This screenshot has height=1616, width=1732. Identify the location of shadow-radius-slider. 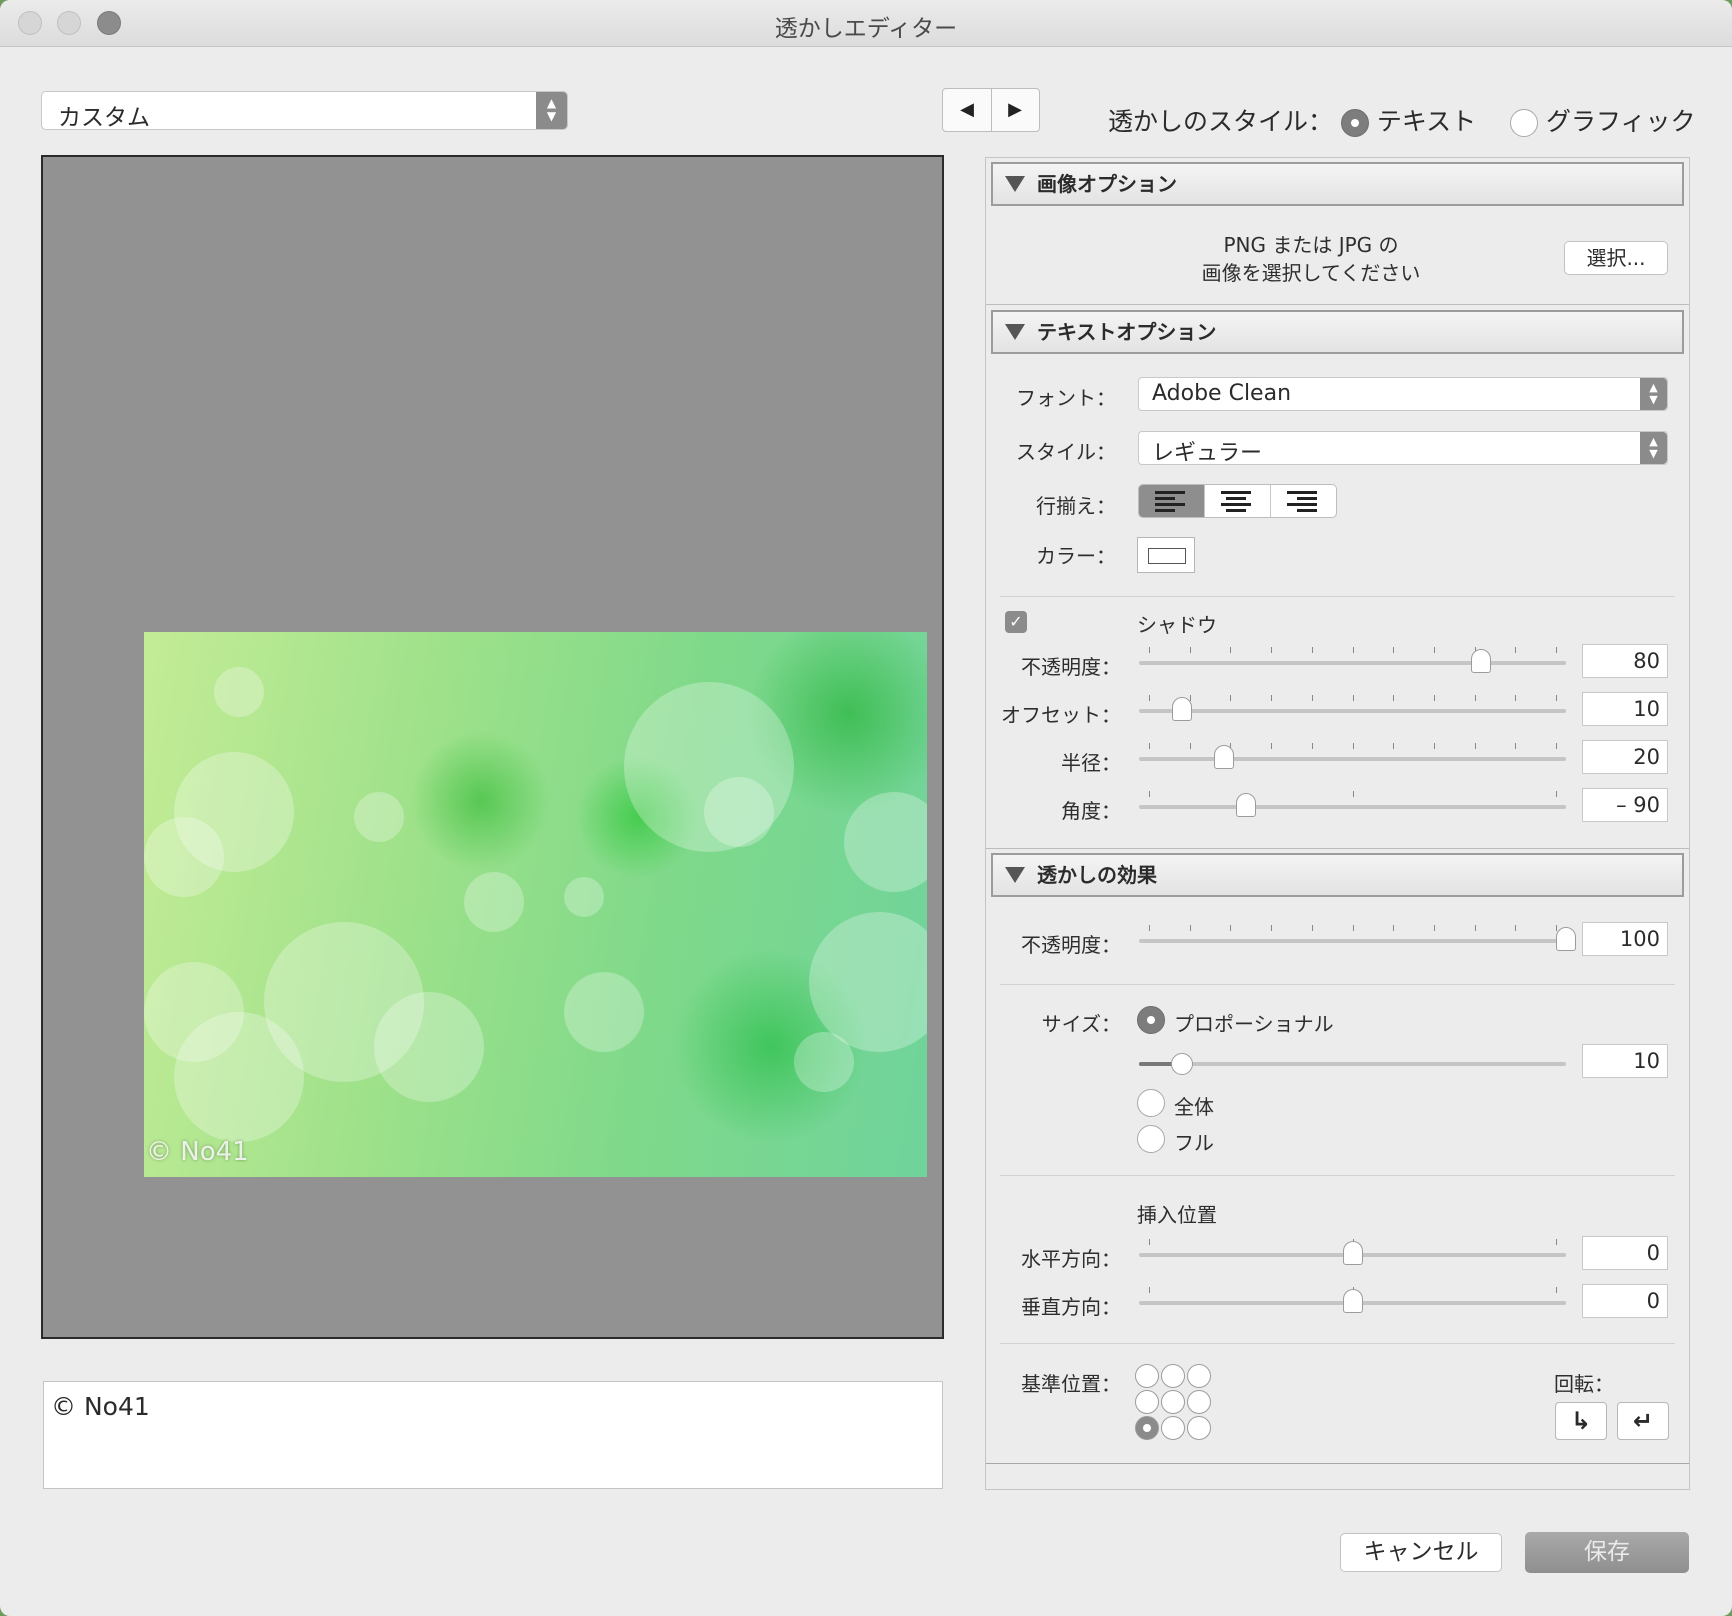
(1352, 758).